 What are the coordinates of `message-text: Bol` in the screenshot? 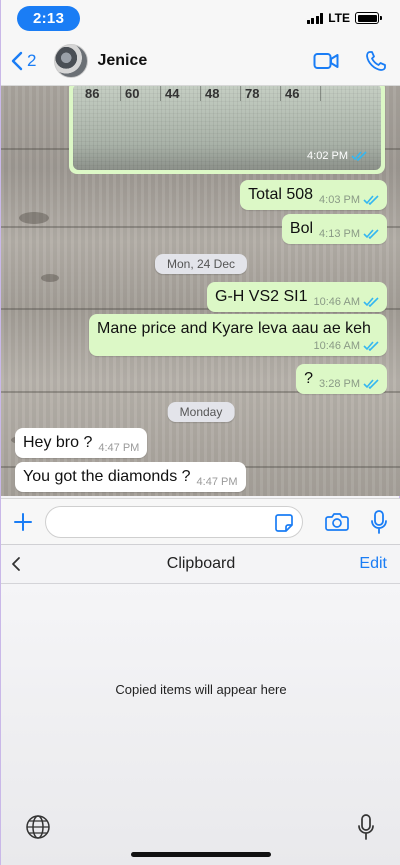 It's located at (301, 228).